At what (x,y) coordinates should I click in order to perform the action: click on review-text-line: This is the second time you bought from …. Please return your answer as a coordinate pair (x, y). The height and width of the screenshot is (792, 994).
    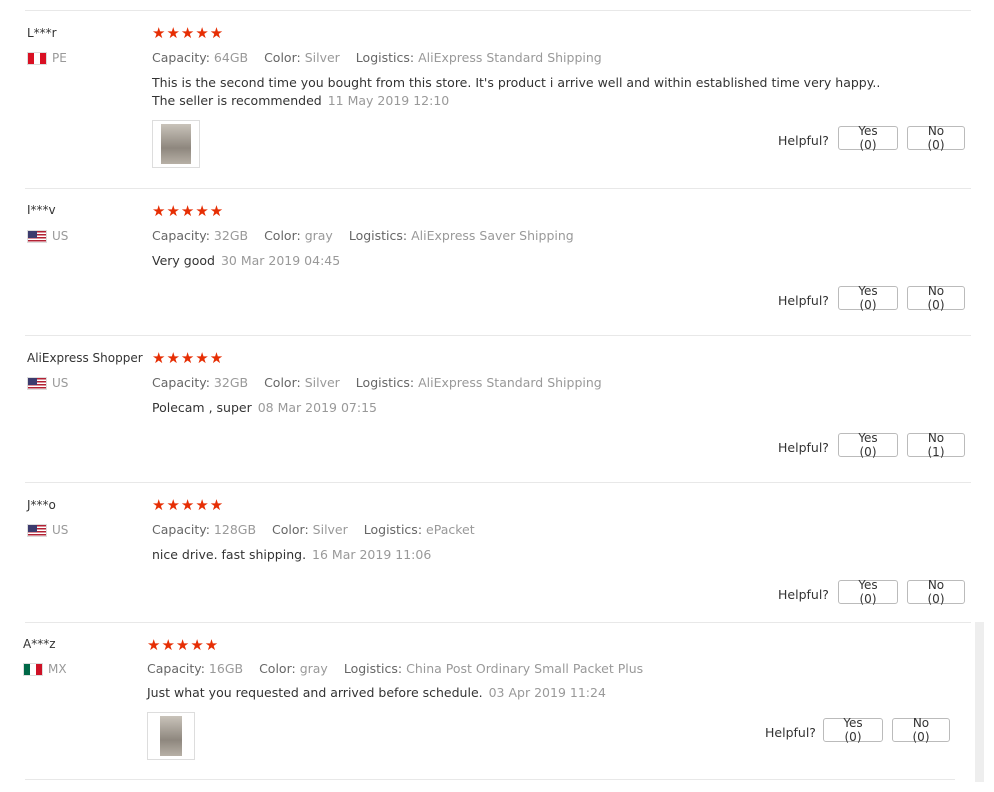
    Looking at the image, I should click on (516, 82).